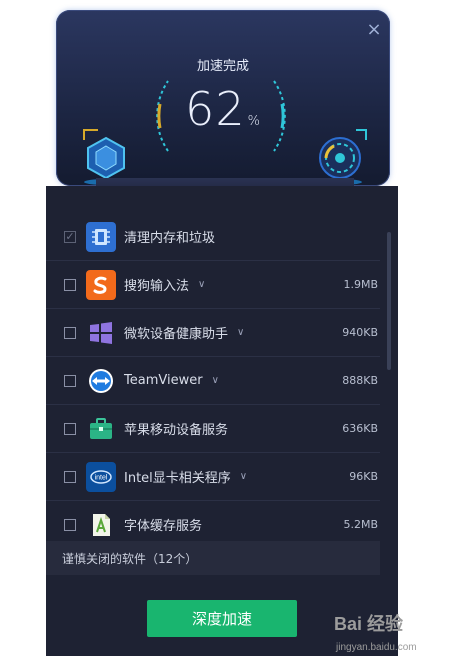 Image resolution: width=452 pixels, height=664 pixels. What do you see at coordinates (101, 333) in the screenshot?
I see `windows-icon` at bounding box center [101, 333].